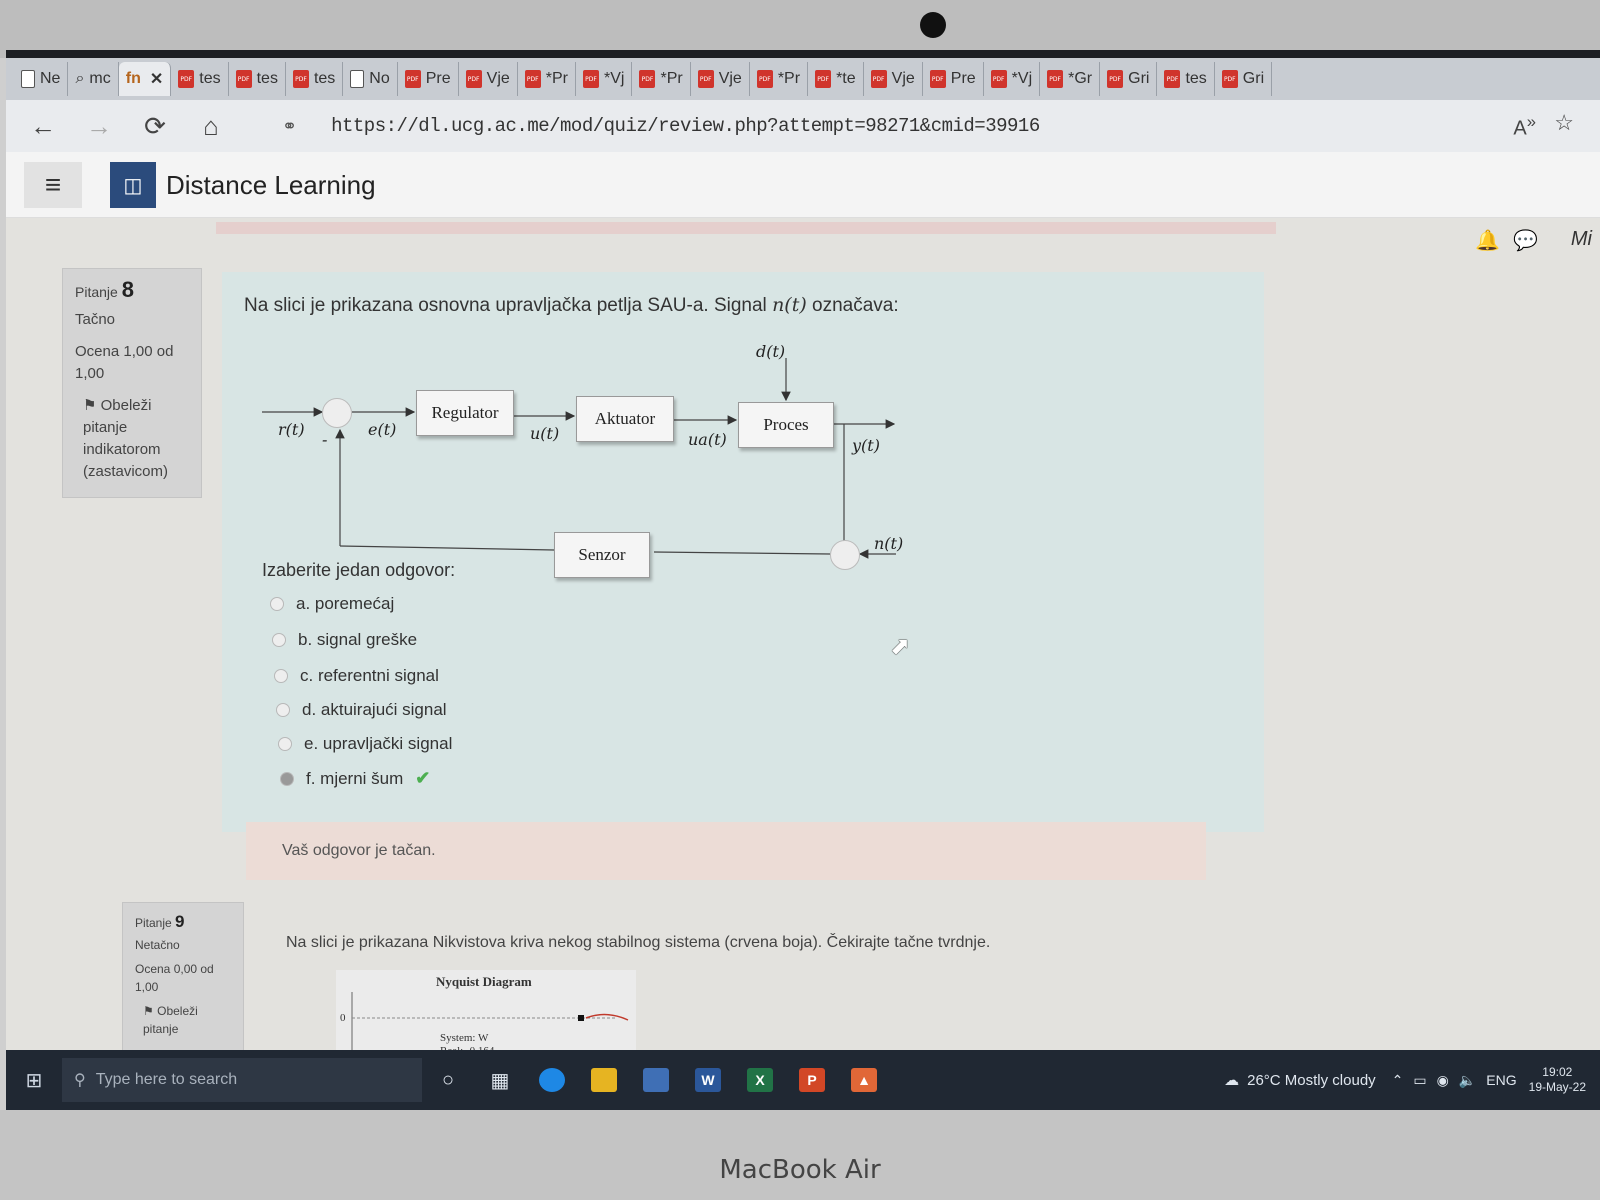 Image resolution: width=1600 pixels, height=1200 pixels. What do you see at coordinates (289, 126) in the screenshot?
I see `lock-icon: ⚭` at bounding box center [289, 126].